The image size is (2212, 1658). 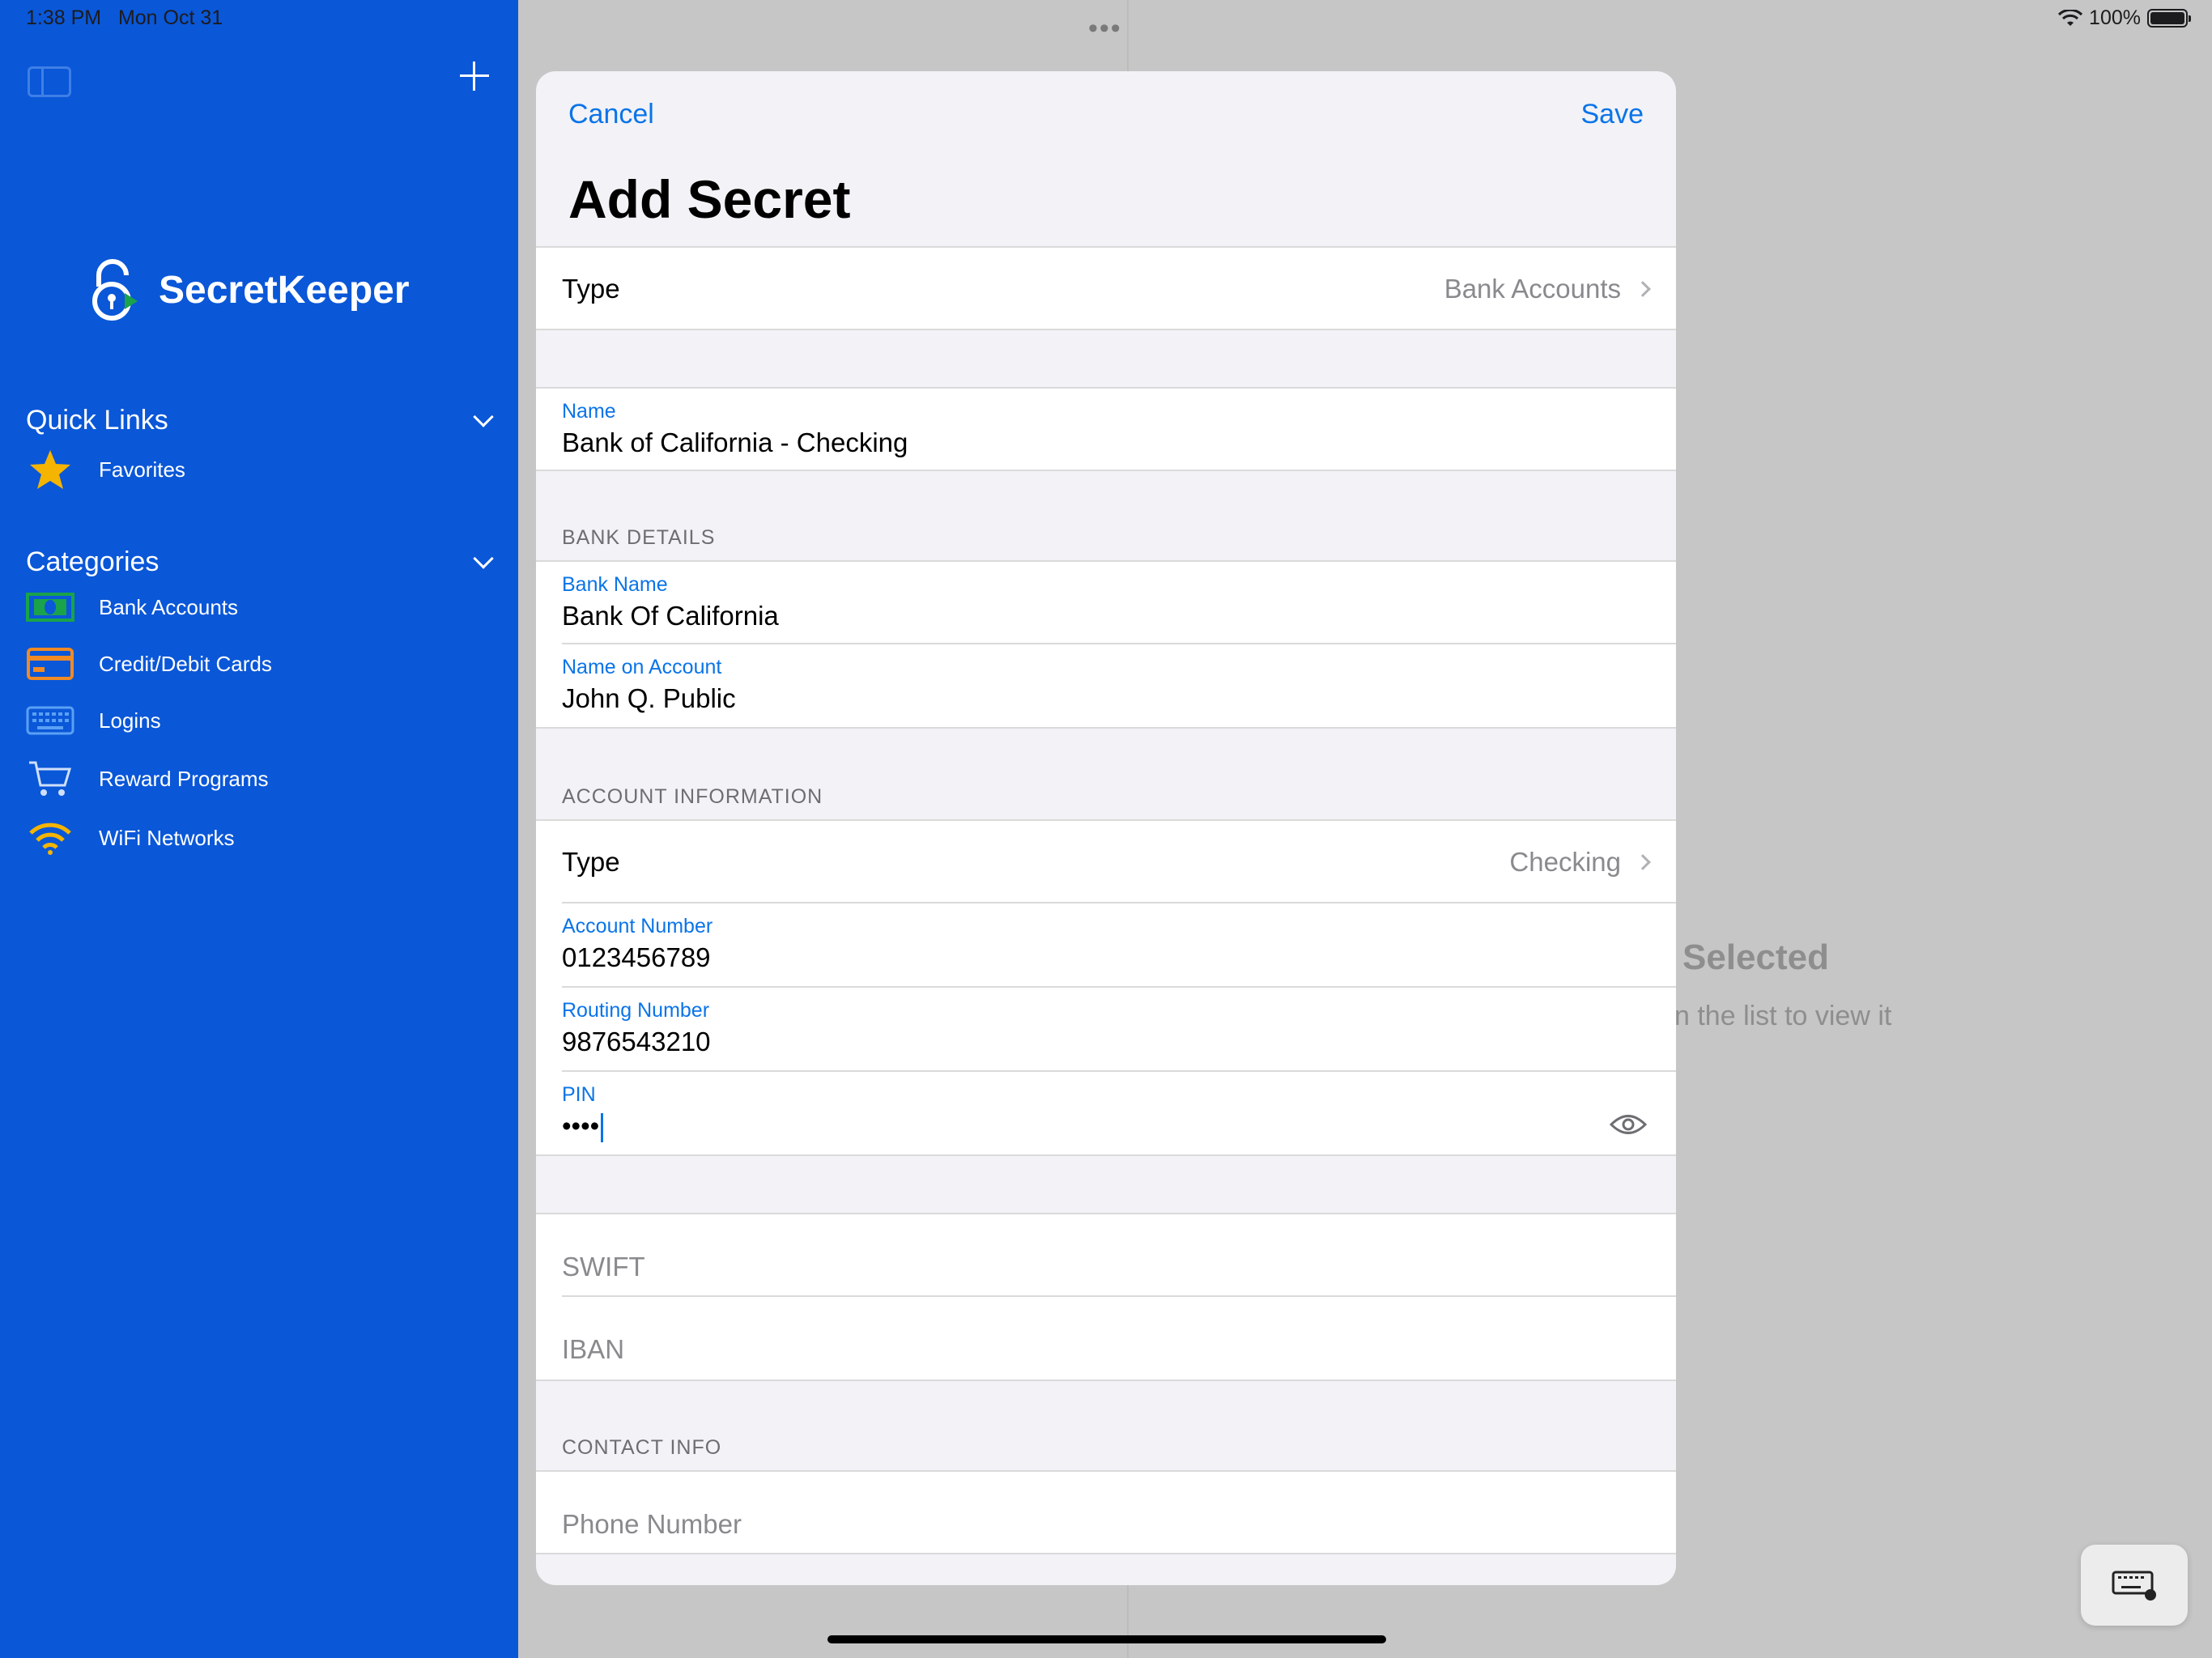 I want to click on keyboard-icon, so click(x=50, y=720).